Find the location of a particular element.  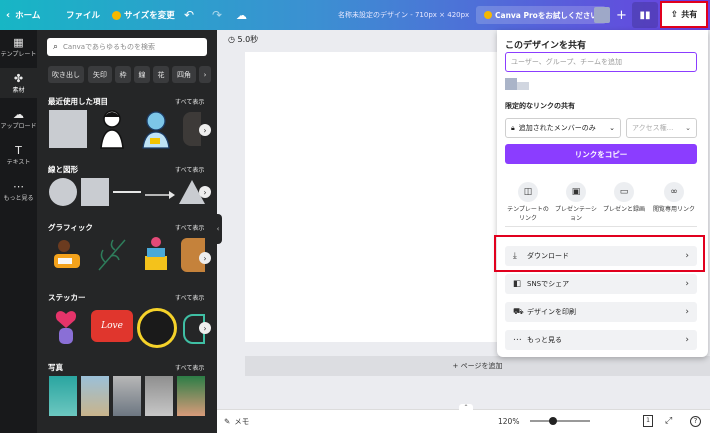

section-title-shapes: 線と図形 is located at coordinates (63, 169).